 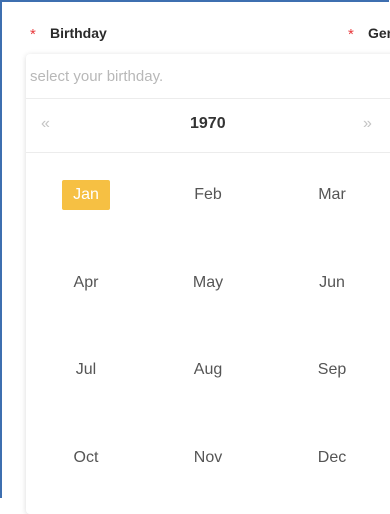 I want to click on birthday-label: Birthday, so click(x=78, y=33).